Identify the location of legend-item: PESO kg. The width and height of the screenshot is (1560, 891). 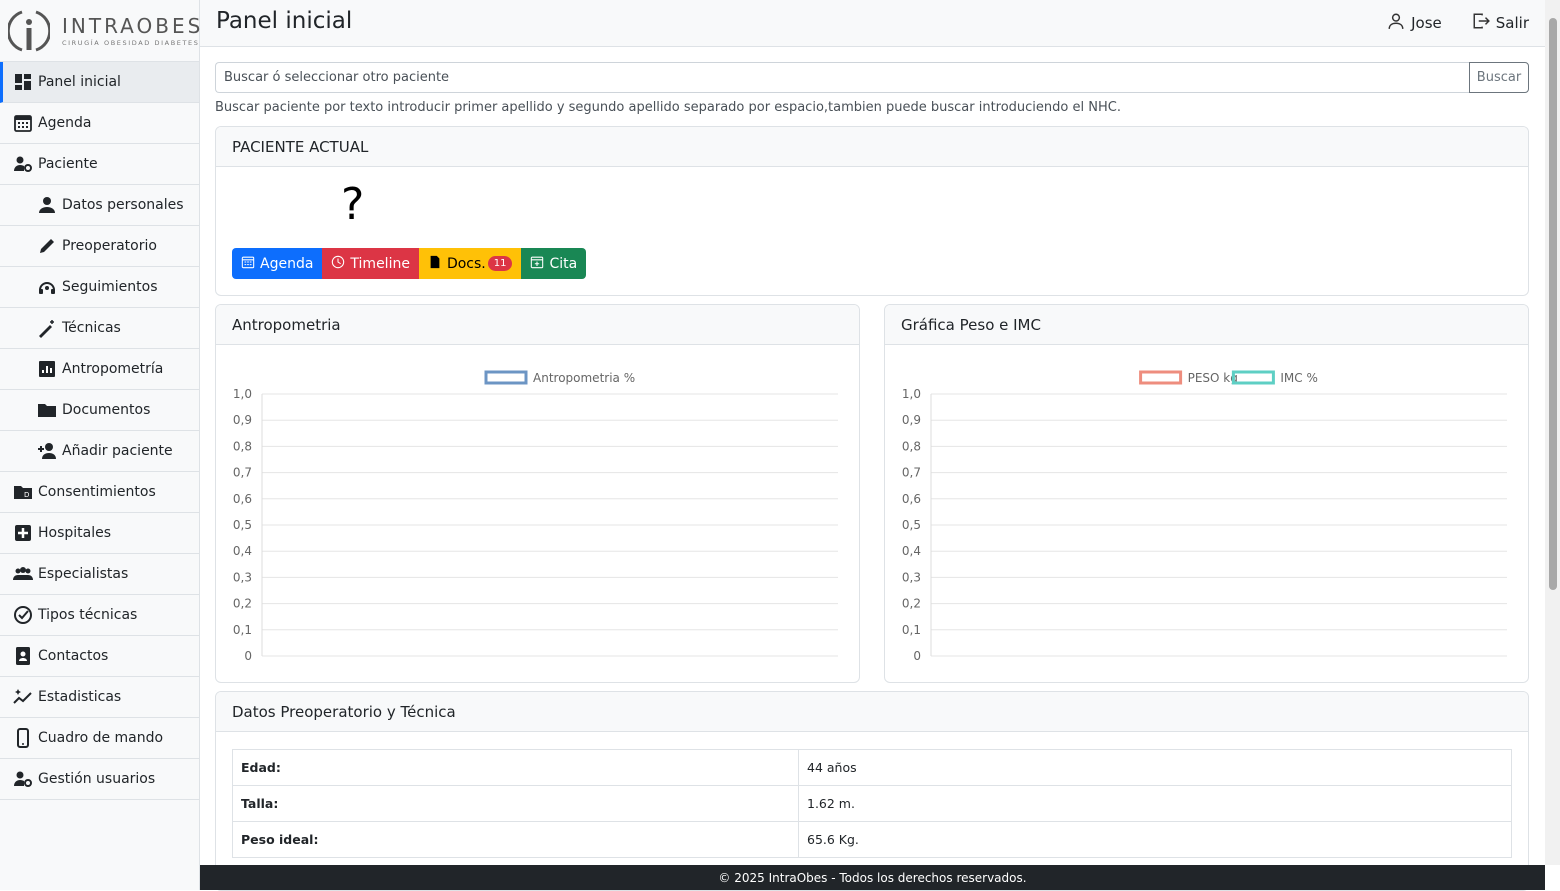
(1188, 377).